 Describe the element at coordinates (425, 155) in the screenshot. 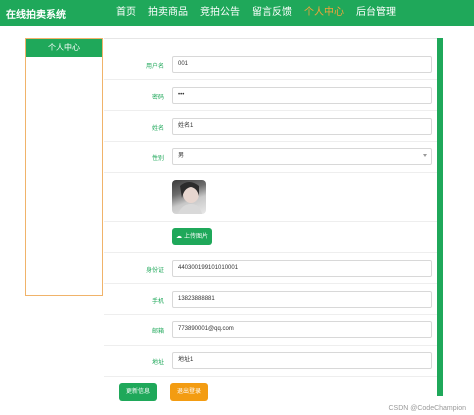

I see `chevron-down-icon` at that location.